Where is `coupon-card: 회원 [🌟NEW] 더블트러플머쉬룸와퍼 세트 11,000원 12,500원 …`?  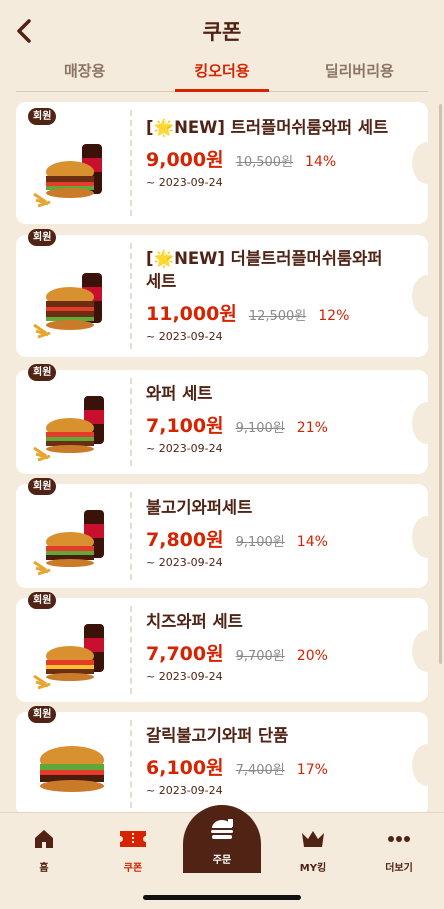
coupon-card: 회원 [🌟NEW] 더블트러플머쉬룸와퍼 세트 11,000원 12,500원 … is located at coordinates (229, 293).